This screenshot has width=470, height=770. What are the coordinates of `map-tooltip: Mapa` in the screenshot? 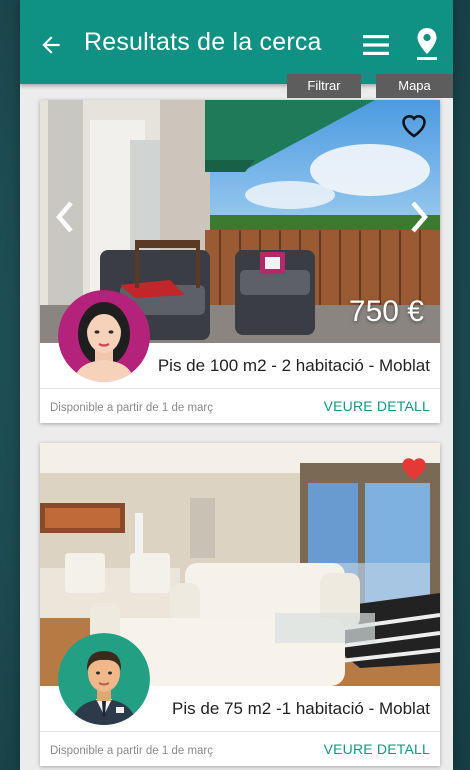 It's located at (414, 86).